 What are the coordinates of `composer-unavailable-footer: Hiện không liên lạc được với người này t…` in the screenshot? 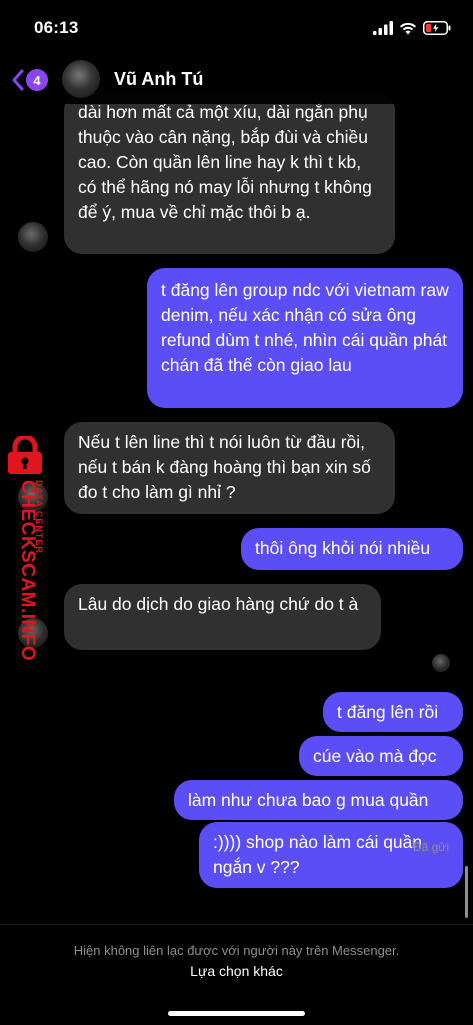 It's located at (236, 974).